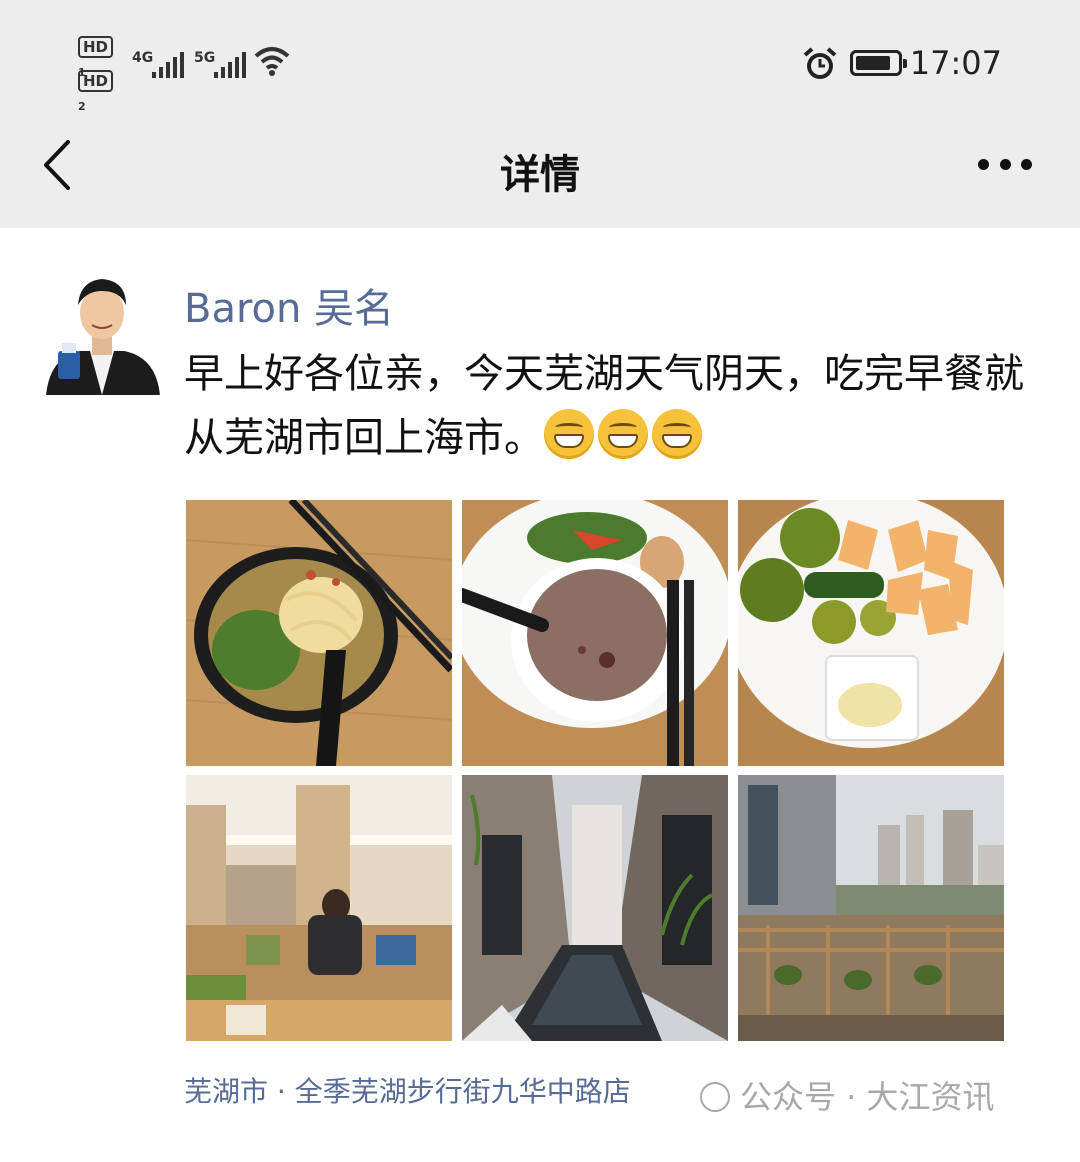  What do you see at coordinates (955, 63) in the screenshot?
I see `clock-time: 17:07` at bounding box center [955, 63].